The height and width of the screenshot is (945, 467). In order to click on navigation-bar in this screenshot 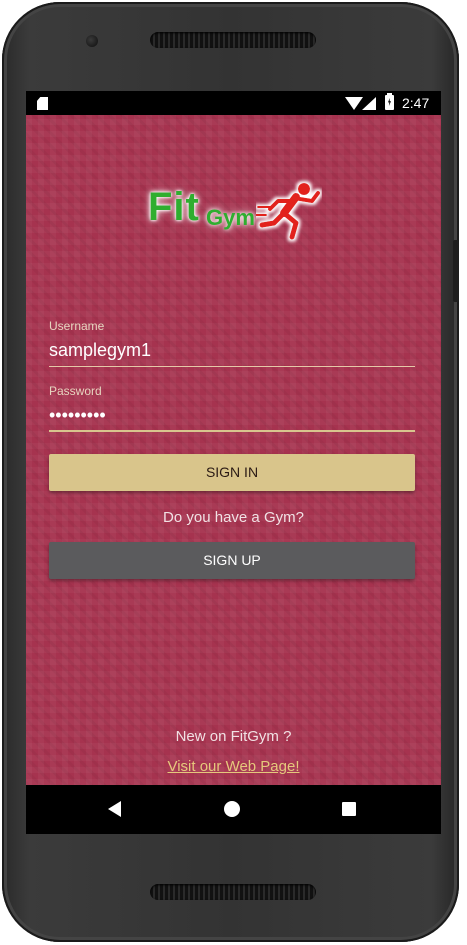, I will do `click(233, 809)`.